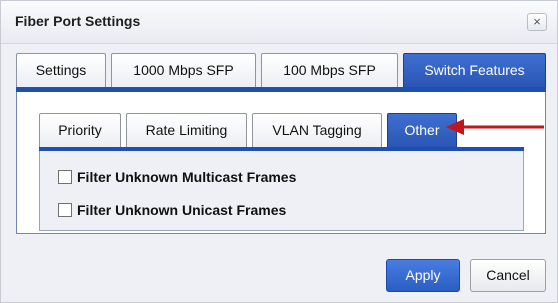 This screenshot has width=558, height=303. What do you see at coordinates (65, 210) in the screenshot?
I see `filter-unicast-checkbox` at bounding box center [65, 210].